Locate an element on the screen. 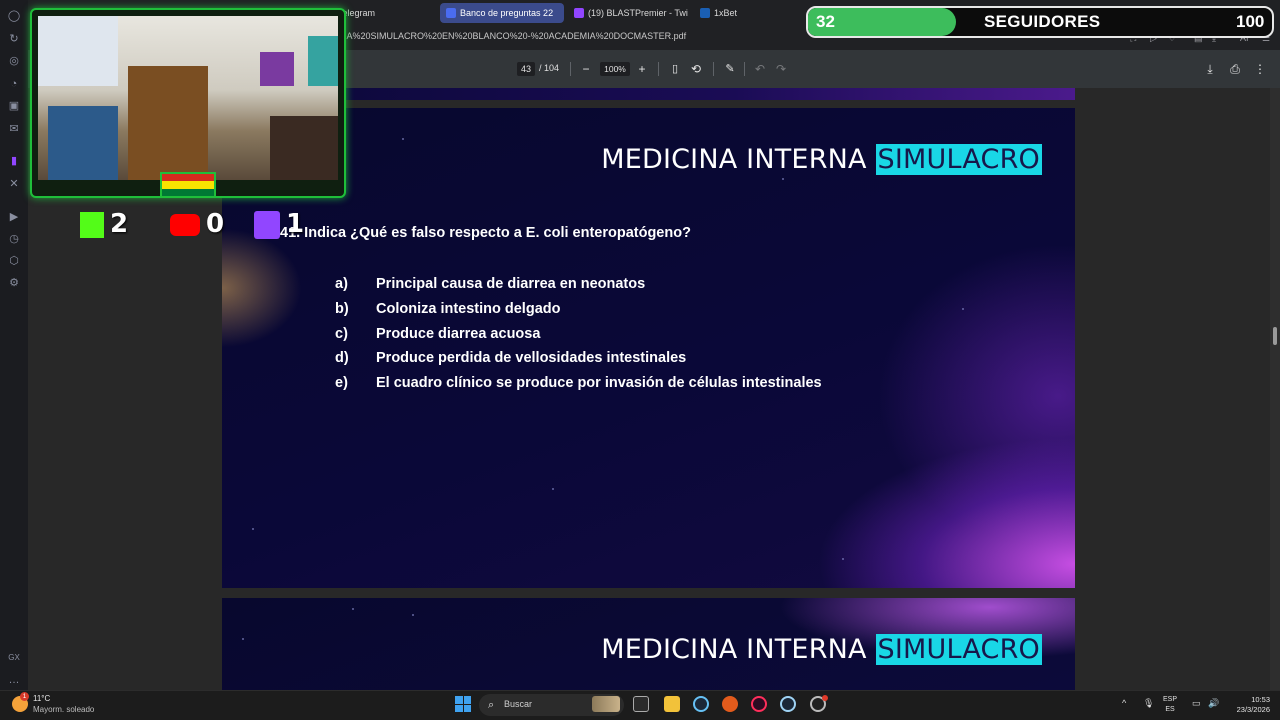 The image size is (1280, 720). player-icon: ▶ is located at coordinates (14, 217).